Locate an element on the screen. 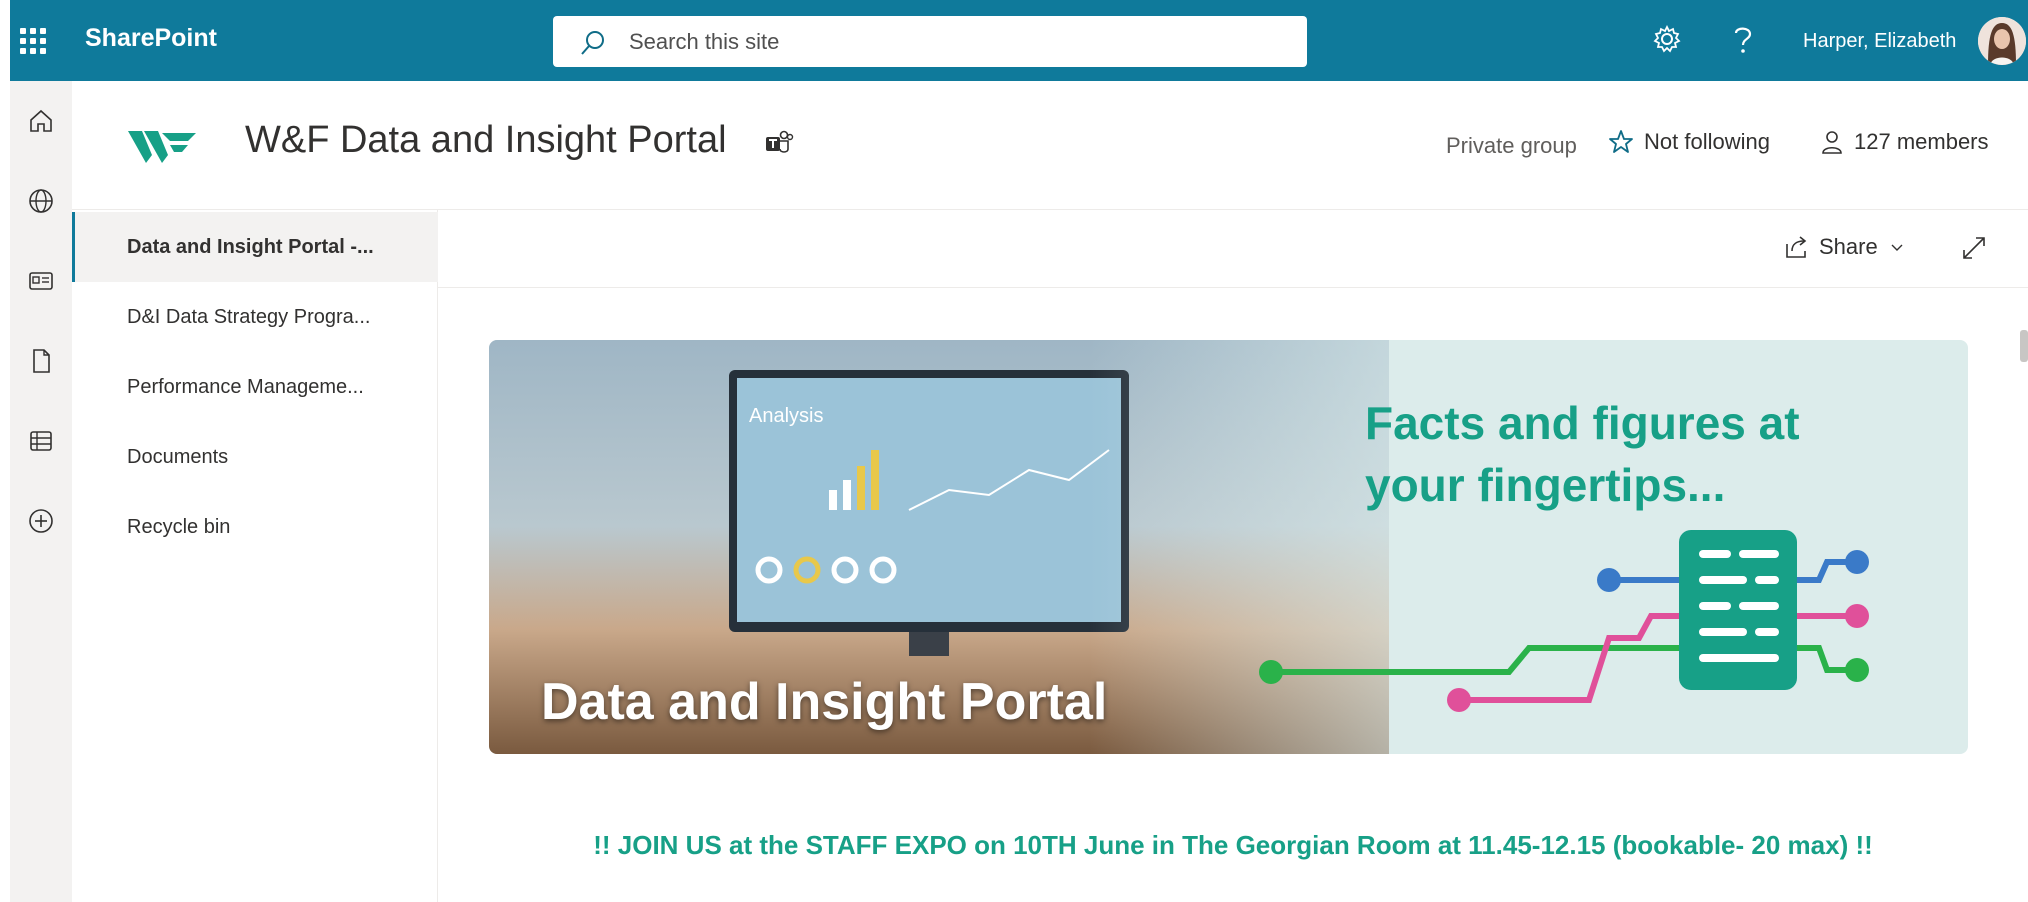 This screenshot has width=2028, height=902. share-icon is located at coordinates (1796, 247).